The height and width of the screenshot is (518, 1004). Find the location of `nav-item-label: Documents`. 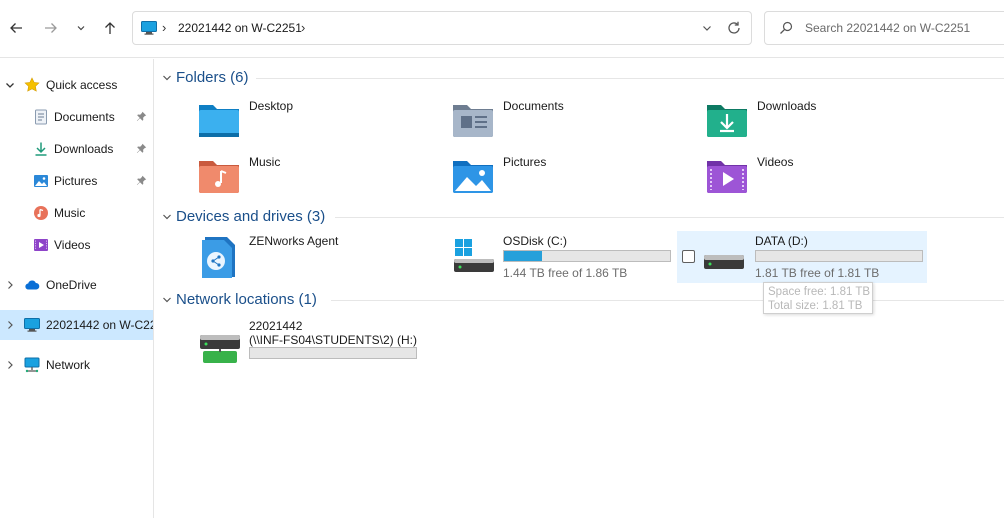

nav-item-label: Documents is located at coordinates (84, 117).